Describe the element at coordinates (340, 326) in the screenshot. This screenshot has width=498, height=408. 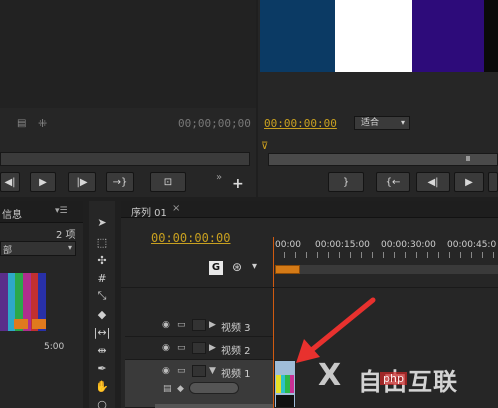
I see `arrow-shaft` at that location.